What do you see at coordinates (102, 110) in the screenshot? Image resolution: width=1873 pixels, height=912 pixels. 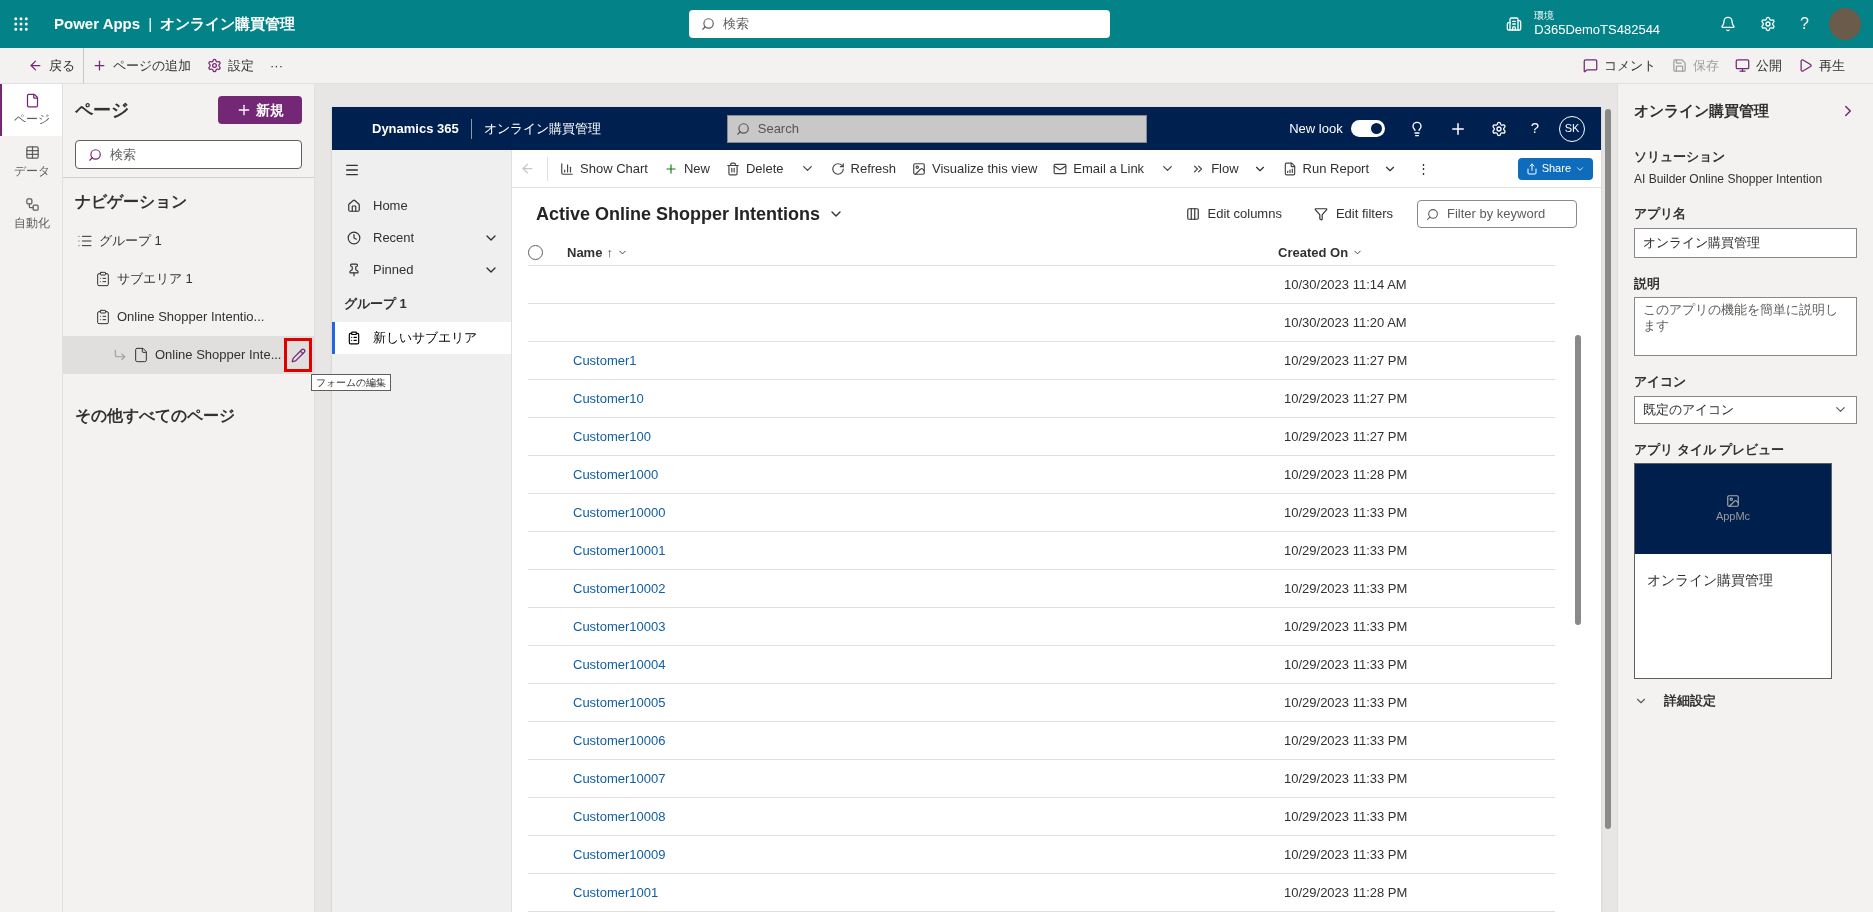 I see `panel-title: ページ` at bounding box center [102, 110].